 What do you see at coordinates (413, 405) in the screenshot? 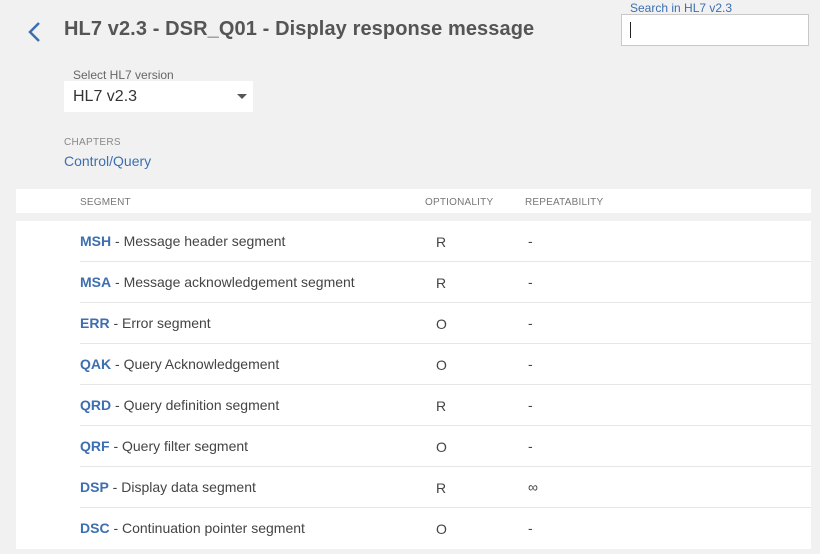
I see `table-row: QRD - Query definition segment R -` at bounding box center [413, 405].